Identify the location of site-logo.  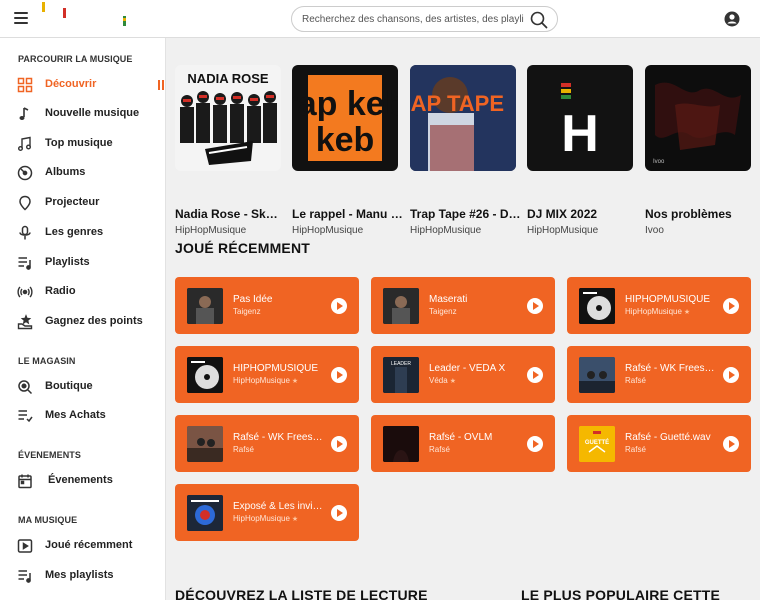
(88, 19).